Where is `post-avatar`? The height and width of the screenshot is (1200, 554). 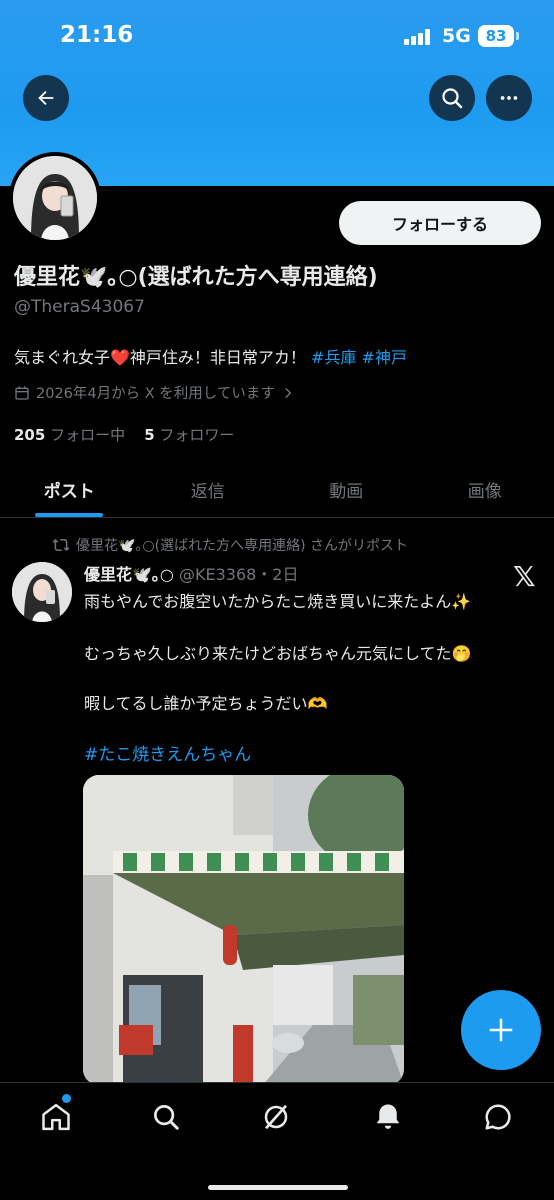 post-avatar is located at coordinates (42, 592).